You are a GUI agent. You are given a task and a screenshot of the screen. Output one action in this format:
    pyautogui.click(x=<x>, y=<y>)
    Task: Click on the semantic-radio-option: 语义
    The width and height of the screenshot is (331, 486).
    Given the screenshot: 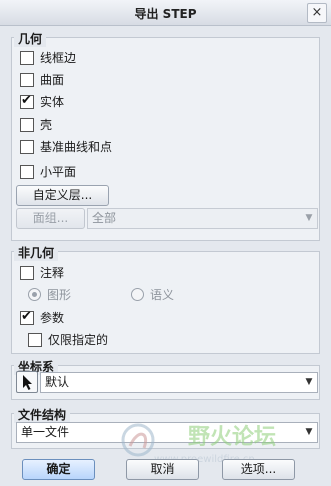 What is the action you would take?
    pyautogui.click(x=152, y=295)
    